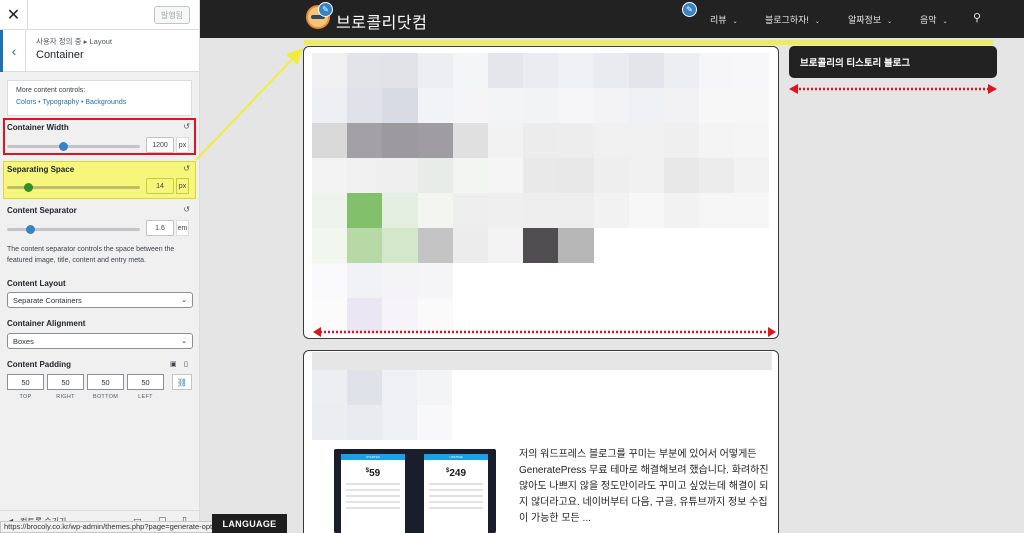 The width and height of the screenshot is (1024, 533). What do you see at coordinates (73, 229) in the screenshot?
I see `content-separator-slider` at bounding box center [73, 229].